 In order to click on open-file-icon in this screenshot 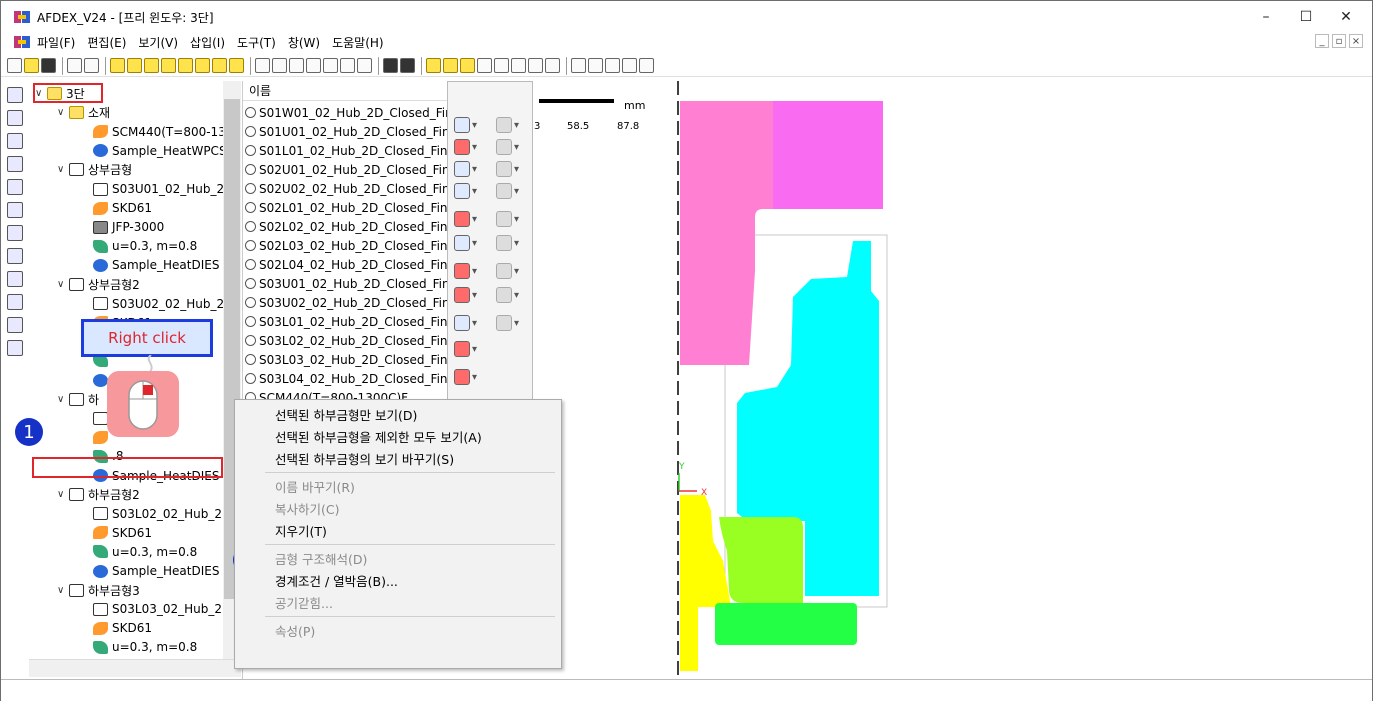, I will do `click(31, 65)`.